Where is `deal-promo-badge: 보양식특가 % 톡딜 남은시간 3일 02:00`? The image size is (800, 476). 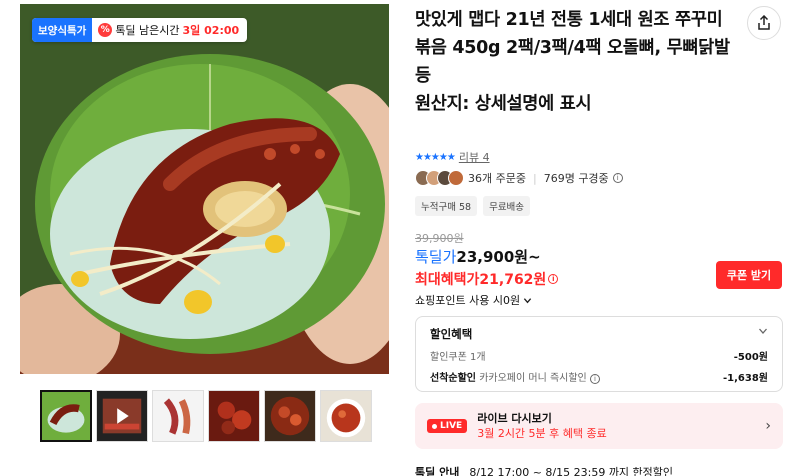 deal-promo-badge: 보양식특가 % 톡딜 남은시간 3일 02:00 is located at coordinates (140, 30).